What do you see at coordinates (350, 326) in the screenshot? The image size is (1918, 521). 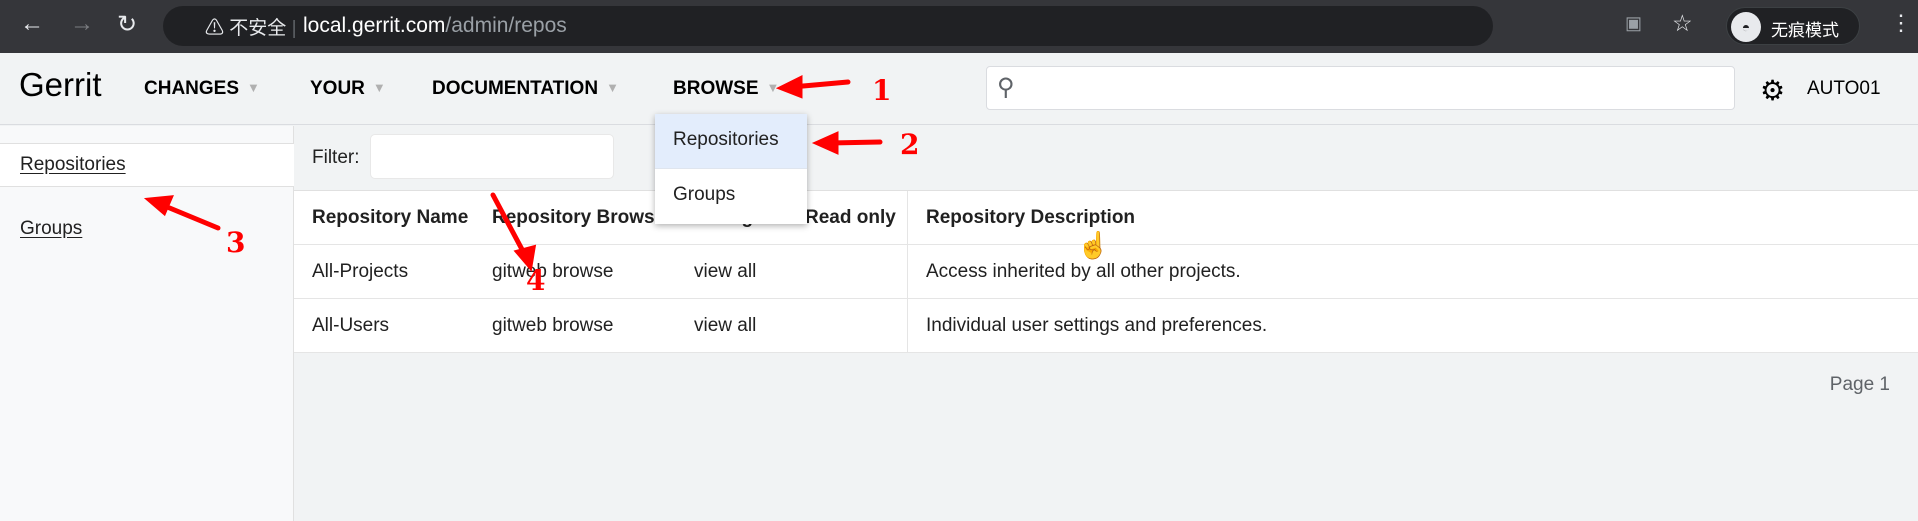 I see `repo-name-link: All-Users` at bounding box center [350, 326].